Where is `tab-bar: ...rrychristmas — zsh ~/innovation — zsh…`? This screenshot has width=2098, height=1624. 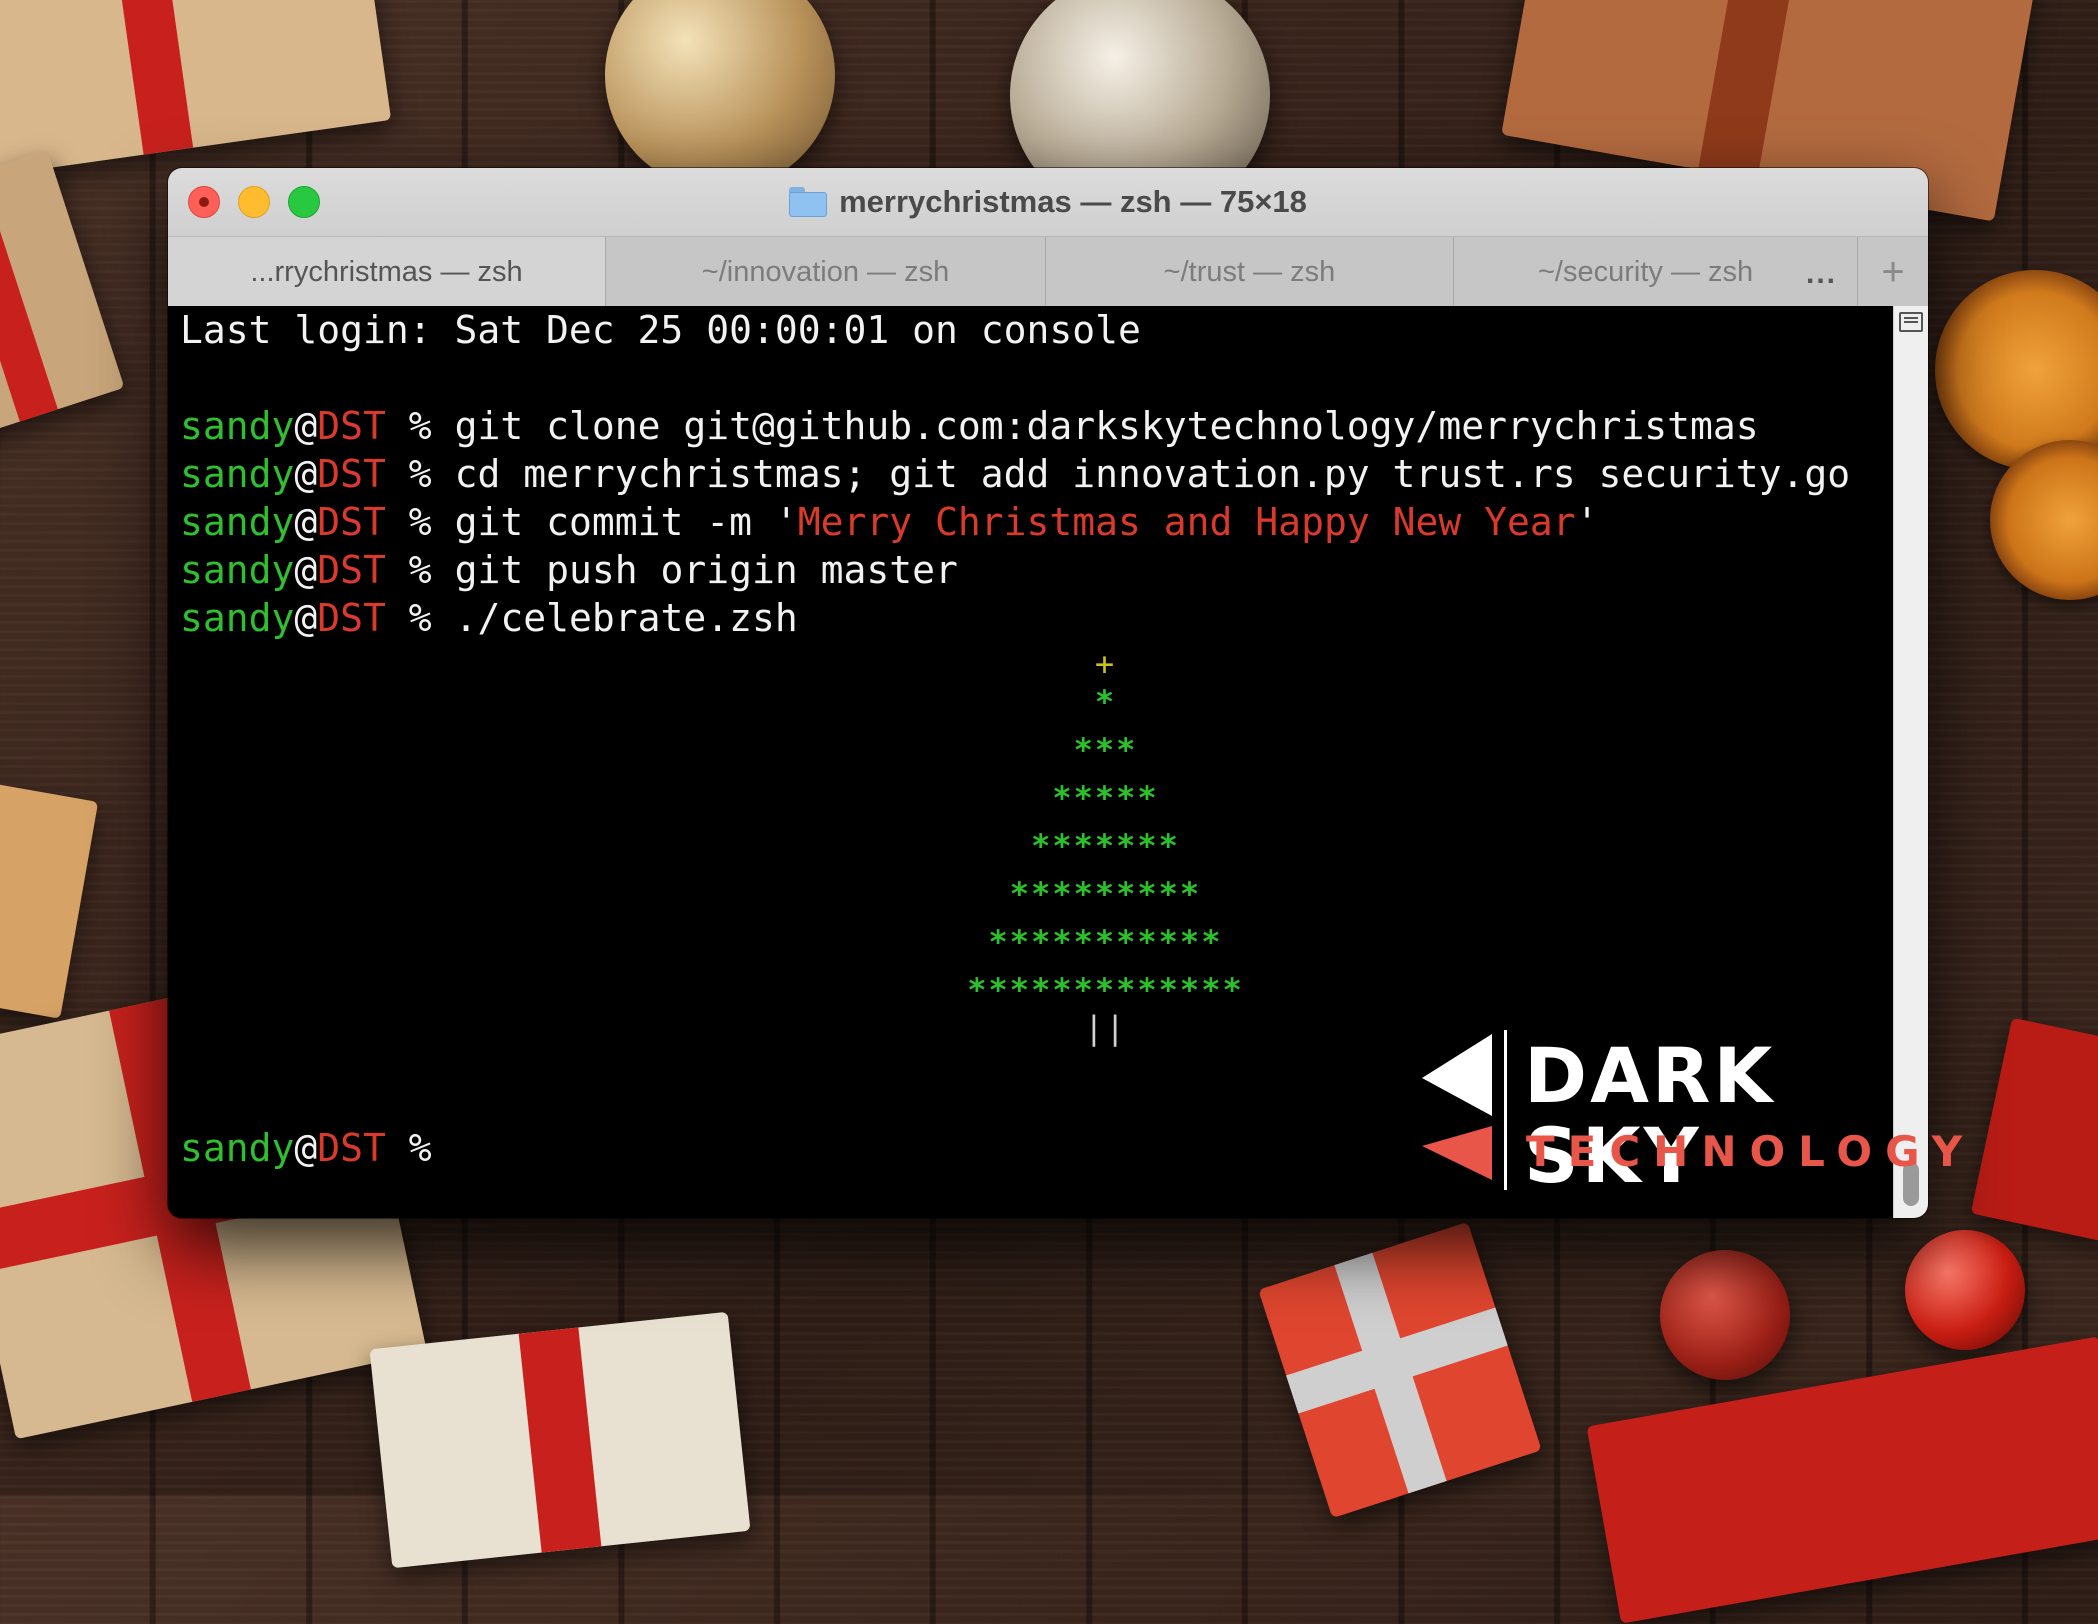 tab-bar: ...rrychristmas — zsh ~/innovation — zsh… is located at coordinates (1048, 272).